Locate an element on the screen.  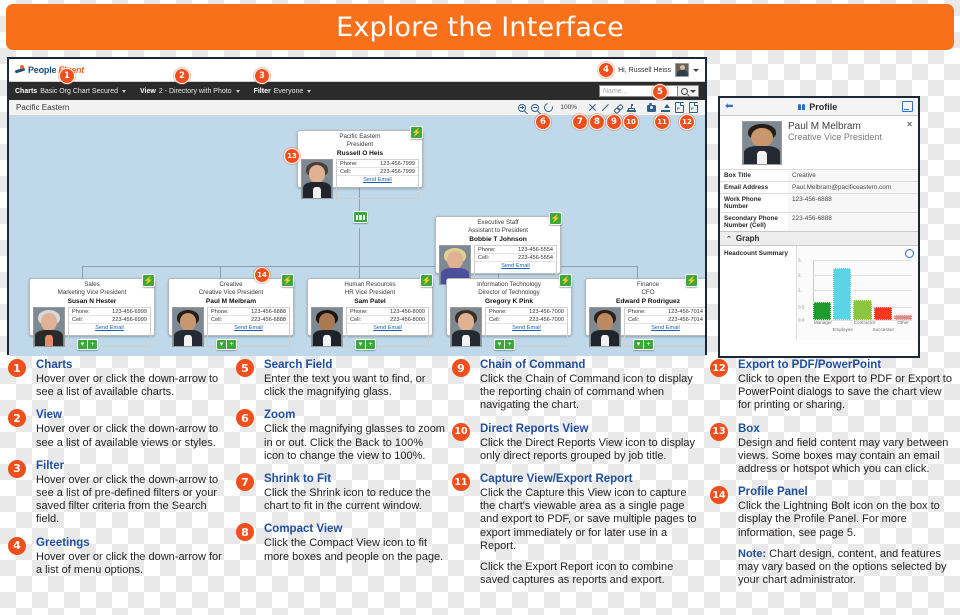
close-icon: ✕ is located at coordinates (909, 124).